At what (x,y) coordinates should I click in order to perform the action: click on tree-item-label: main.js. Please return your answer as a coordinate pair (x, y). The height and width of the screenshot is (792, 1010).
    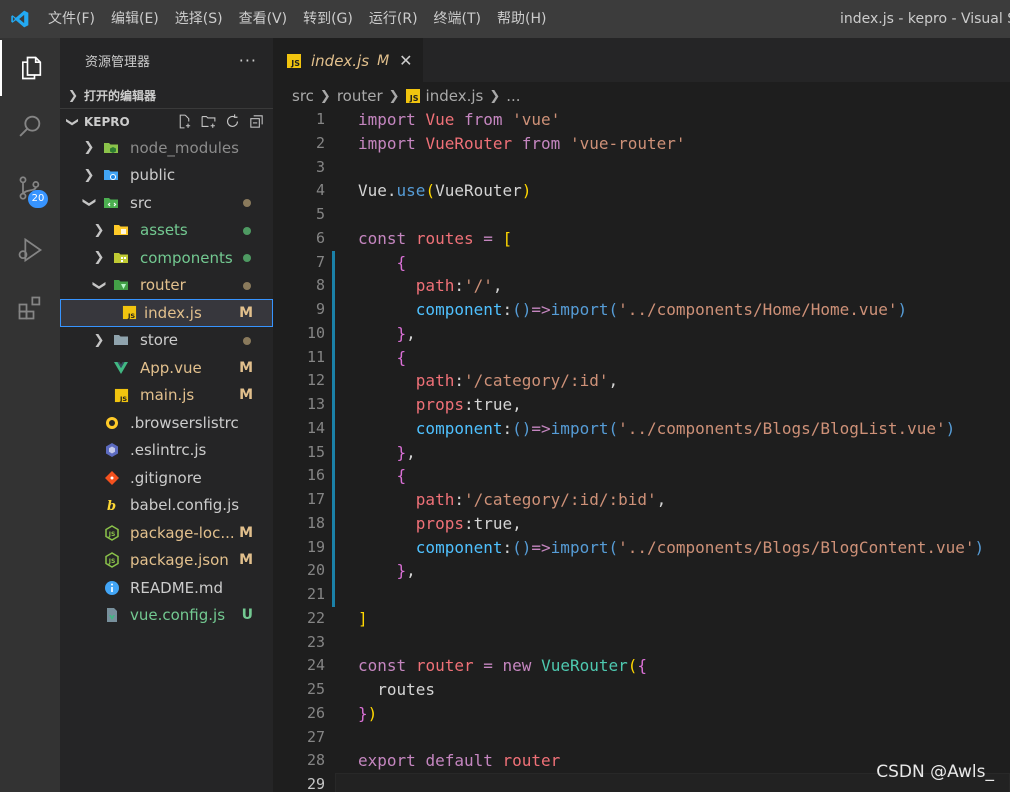
    Looking at the image, I should click on (167, 395).